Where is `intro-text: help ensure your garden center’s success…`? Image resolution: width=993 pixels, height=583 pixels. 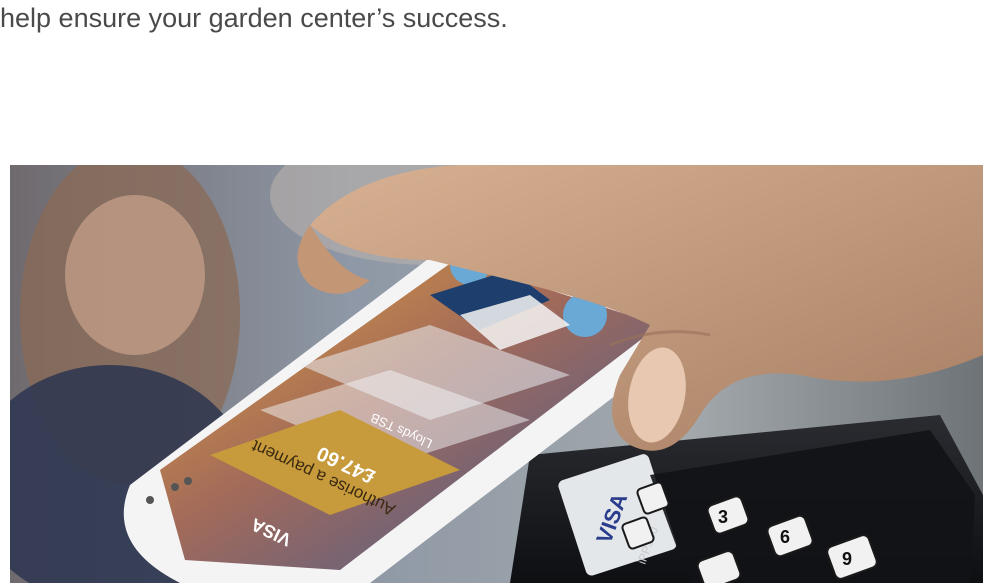 intro-text: help ensure your garden center’s success… is located at coordinates (254, 18).